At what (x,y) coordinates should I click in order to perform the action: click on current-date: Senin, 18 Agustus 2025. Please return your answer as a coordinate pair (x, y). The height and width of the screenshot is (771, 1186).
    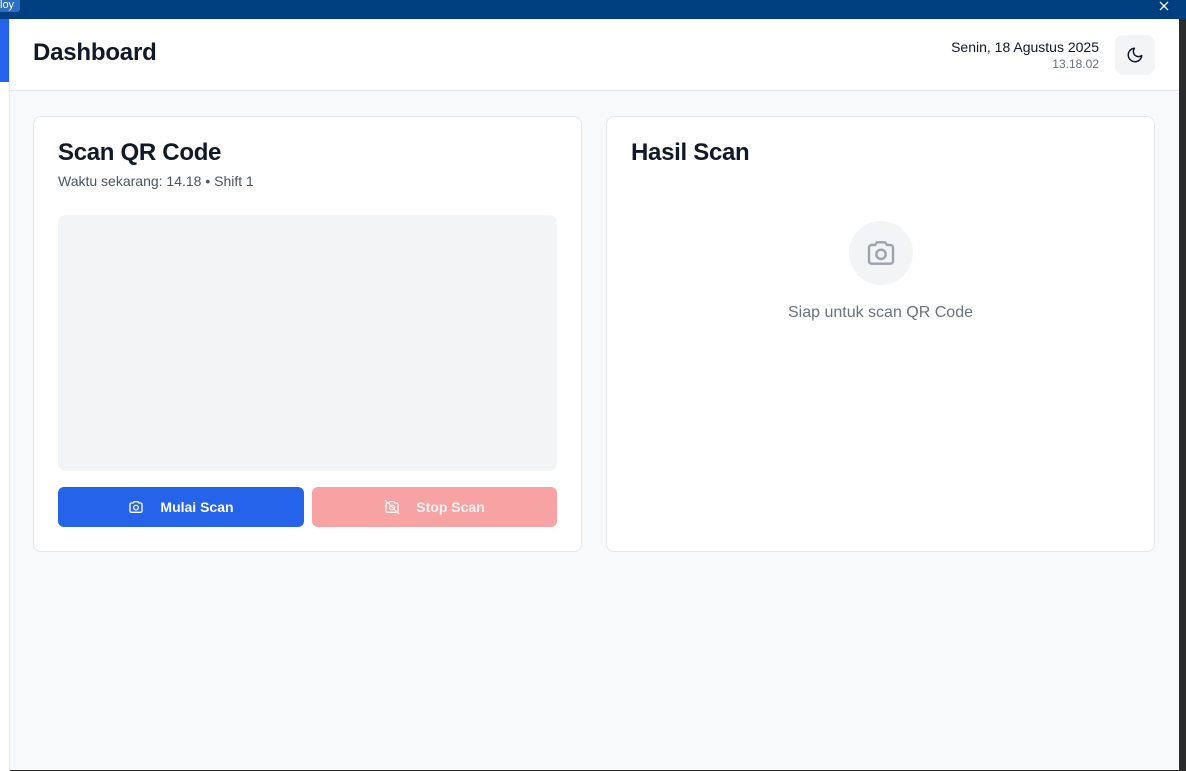
    Looking at the image, I should click on (1025, 47).